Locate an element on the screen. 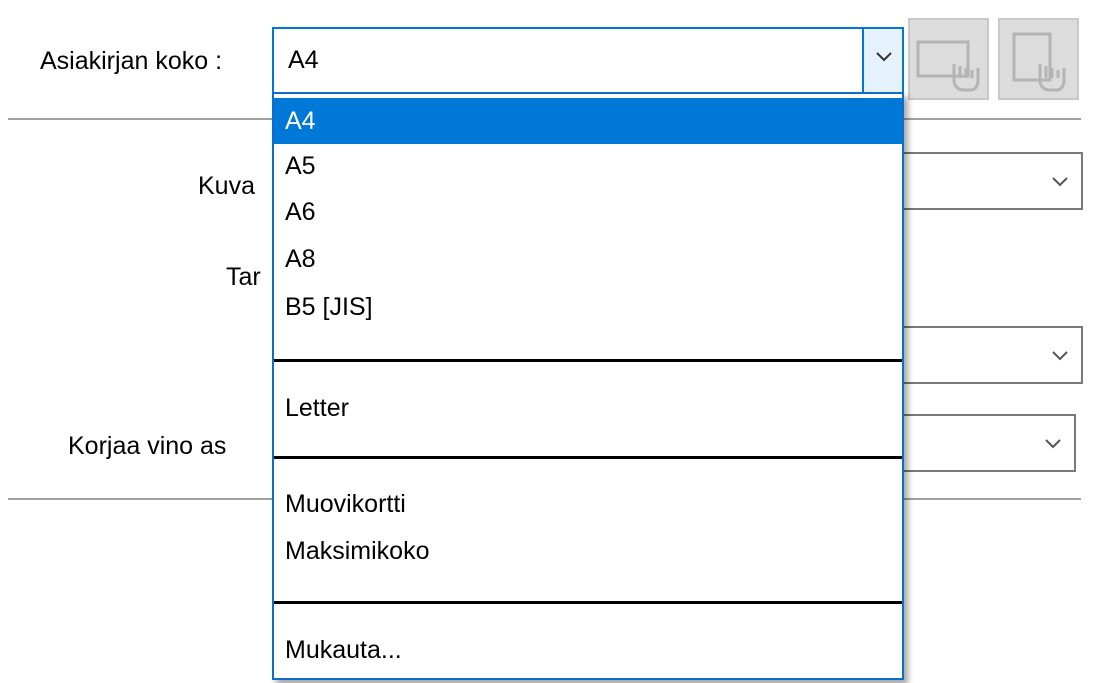  kuva-label: Kuva is located at coordinates (226, 186).